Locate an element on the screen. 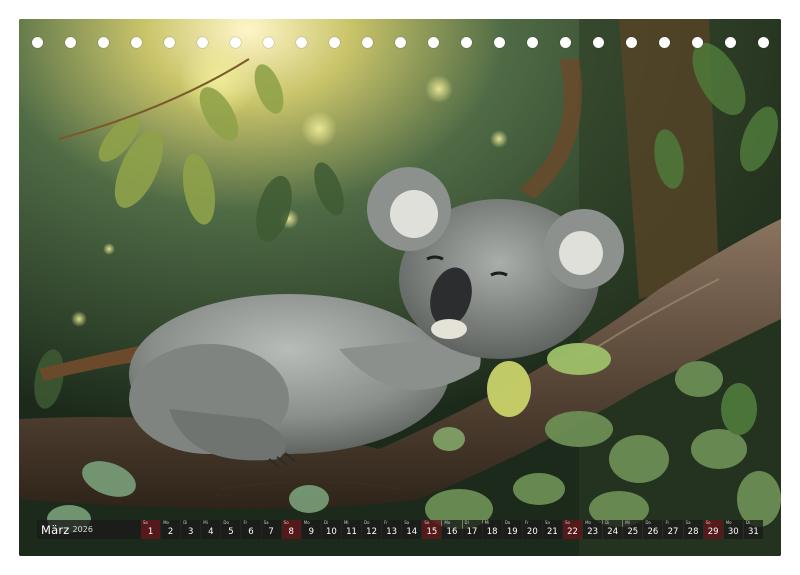 This screenshot has height=575, width=800. day-number: 25 is located at coordinates (633, 532).